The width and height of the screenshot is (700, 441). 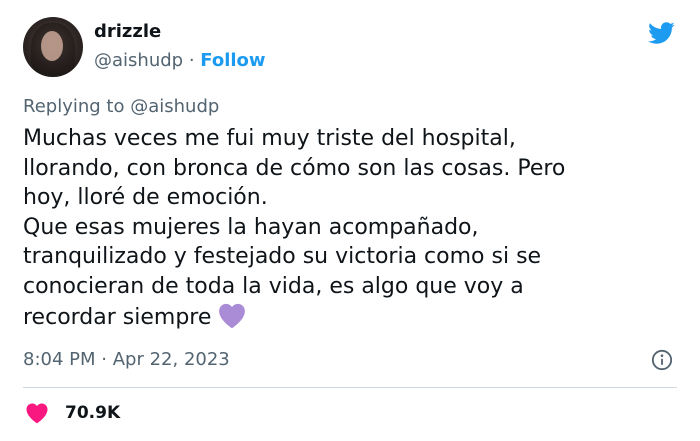 I want to click on like-count: 70.9K, so click(x=93, y=413).